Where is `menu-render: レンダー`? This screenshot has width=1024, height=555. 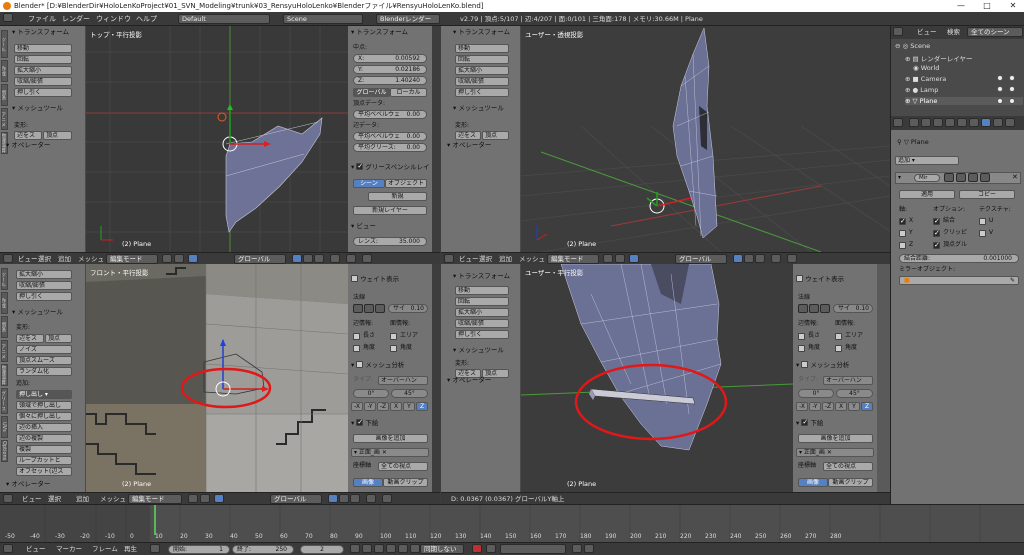
menu-render: レンダー is located at coordinates (76, 19).